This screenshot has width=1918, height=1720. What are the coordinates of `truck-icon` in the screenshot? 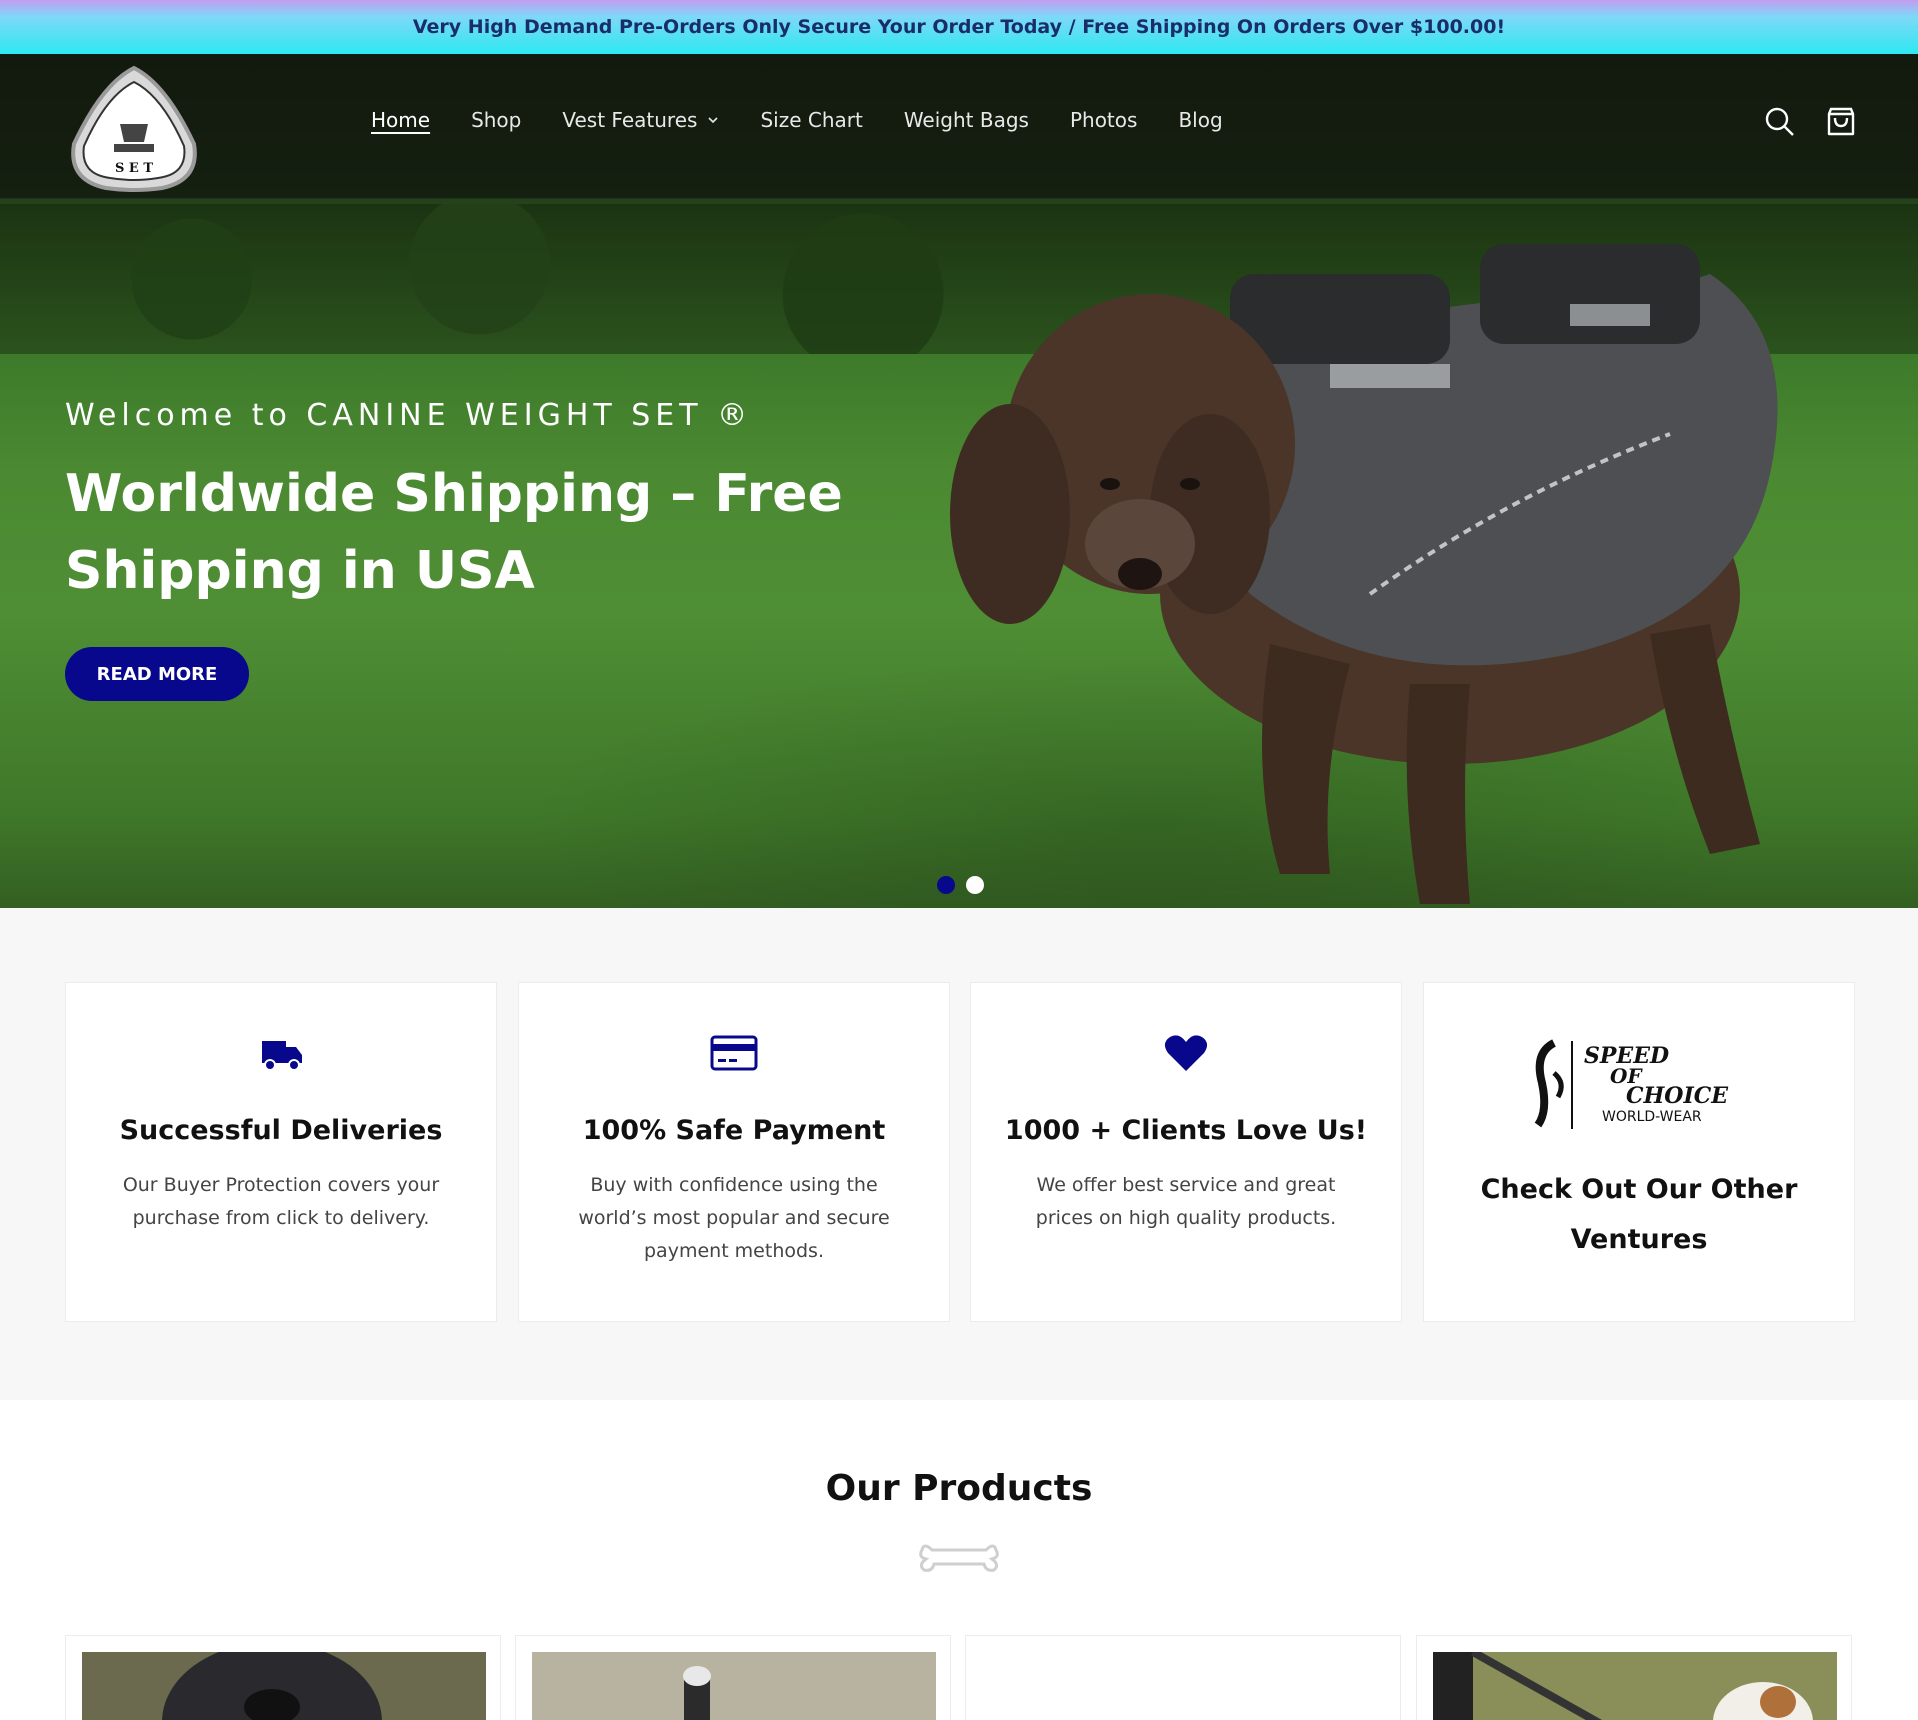 It's located at (282, 1056).